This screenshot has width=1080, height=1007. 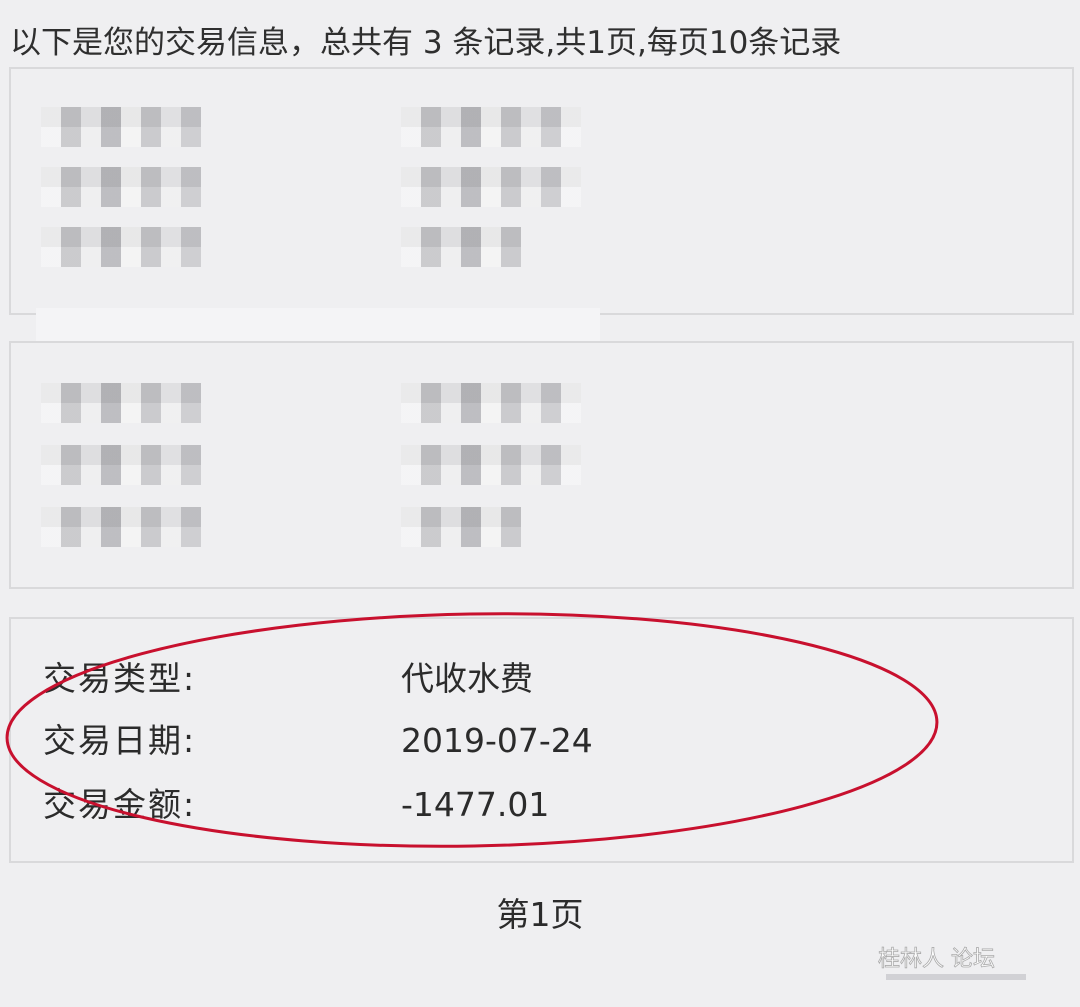 I want to click on transaction-date-label: 交易日期:, so click(x=120, y=740).